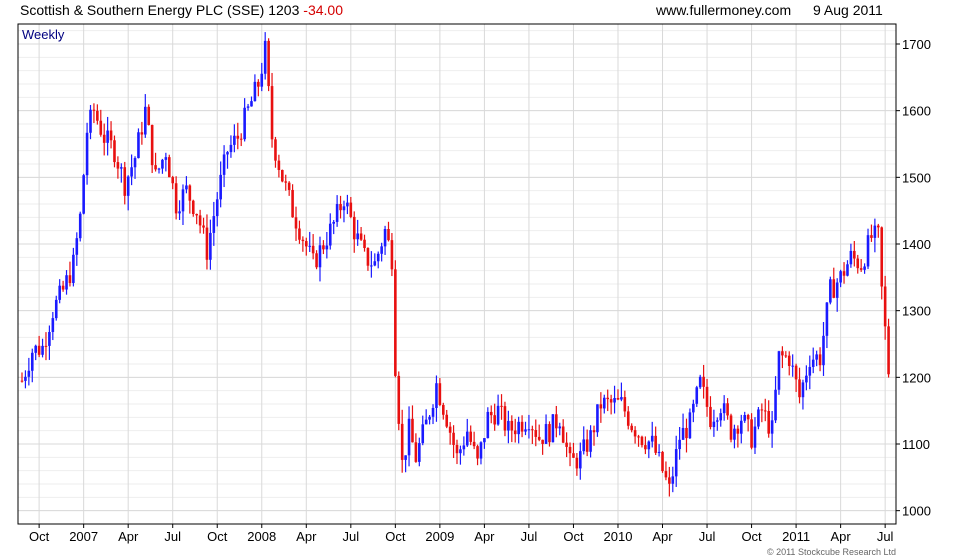  Describe the element at coordinates (916, 377) in the screenshot. I see `y-tick-label: 1200` at that location.